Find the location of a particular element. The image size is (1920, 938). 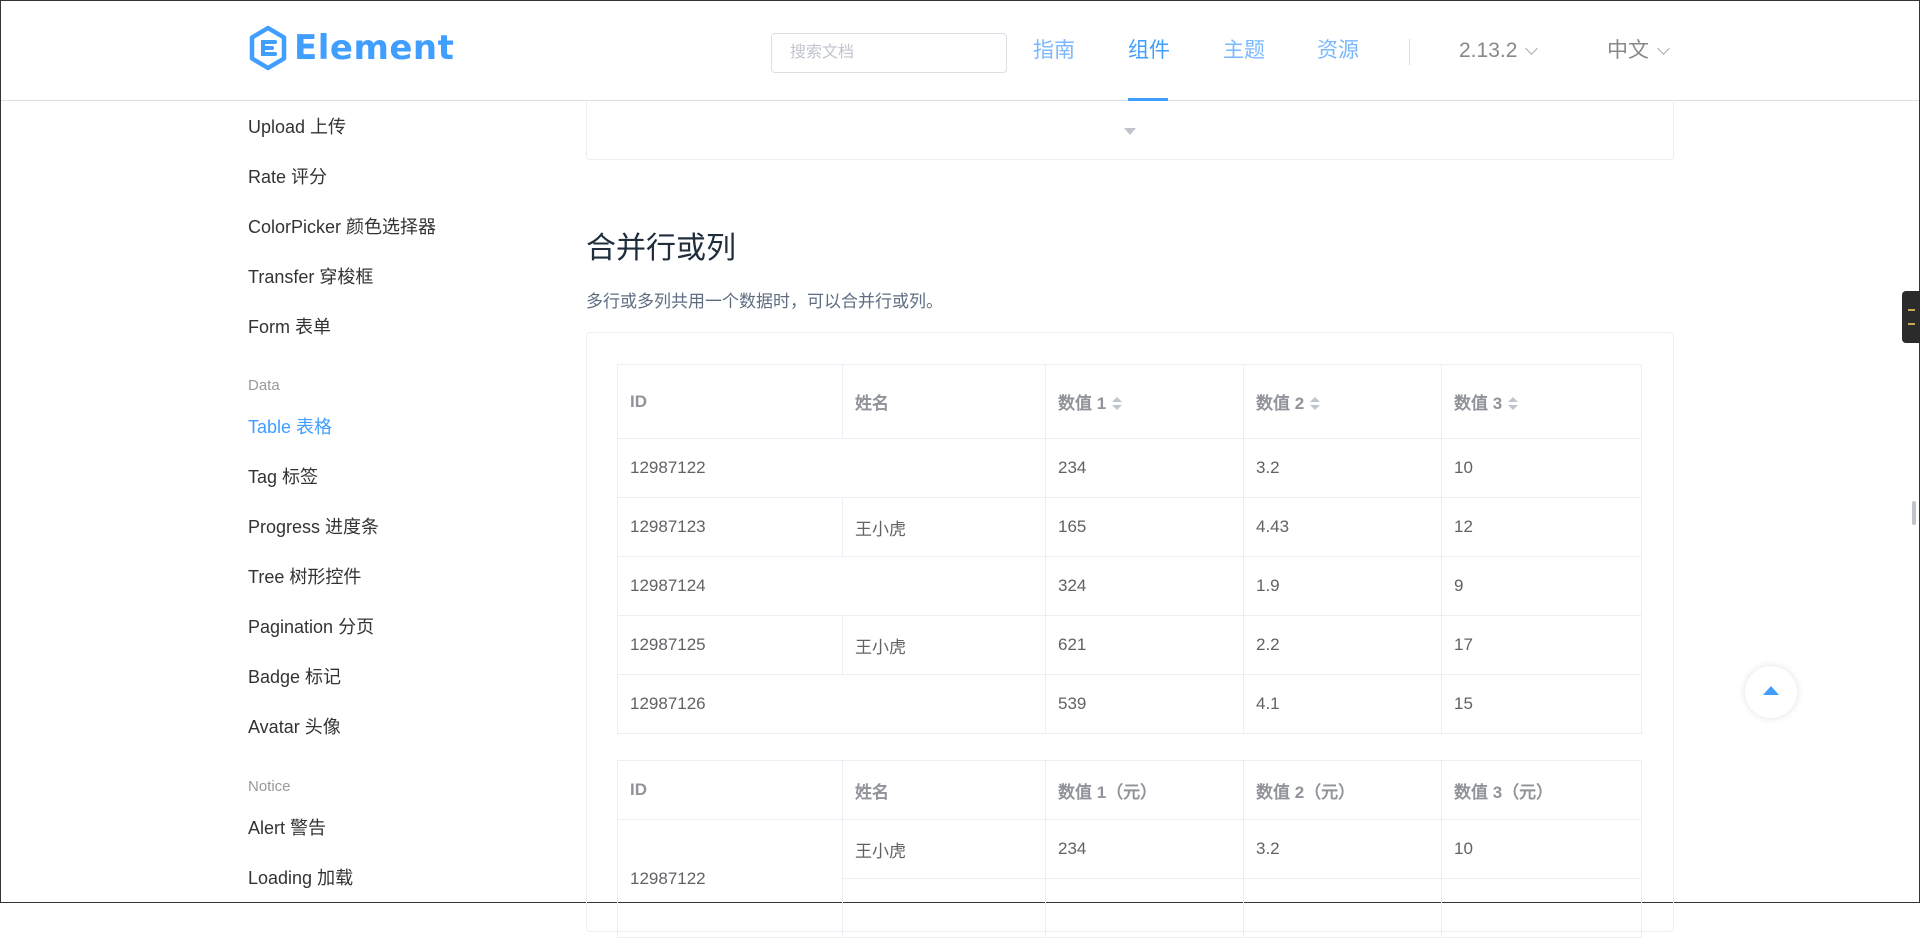

column-header-amount3: 数值 3 is located at coordinates (1541, 401).